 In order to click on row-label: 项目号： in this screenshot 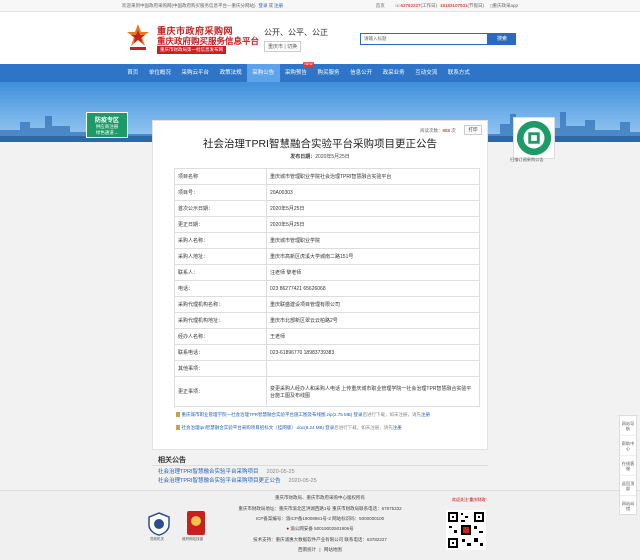, I will do `click(220, 192)`.